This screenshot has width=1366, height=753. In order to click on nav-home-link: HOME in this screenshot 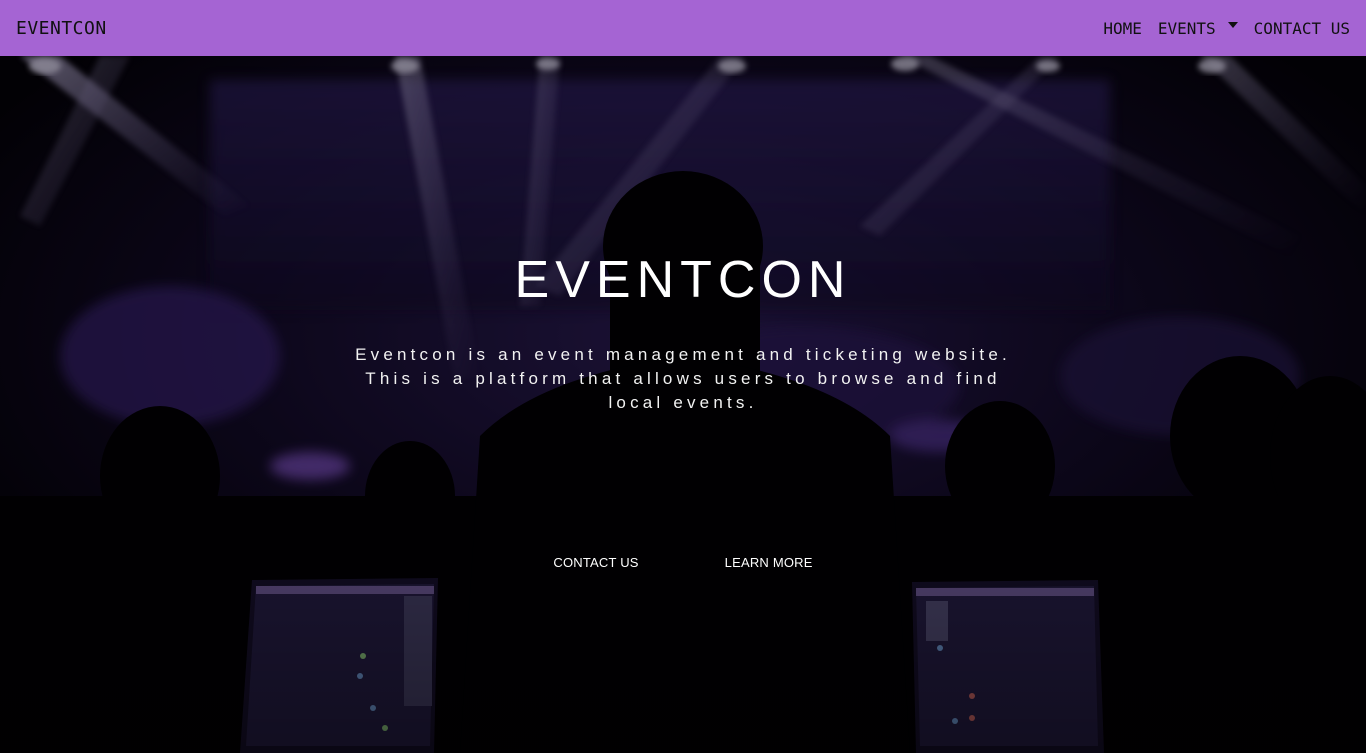, I will do `click(1122, 28)`.